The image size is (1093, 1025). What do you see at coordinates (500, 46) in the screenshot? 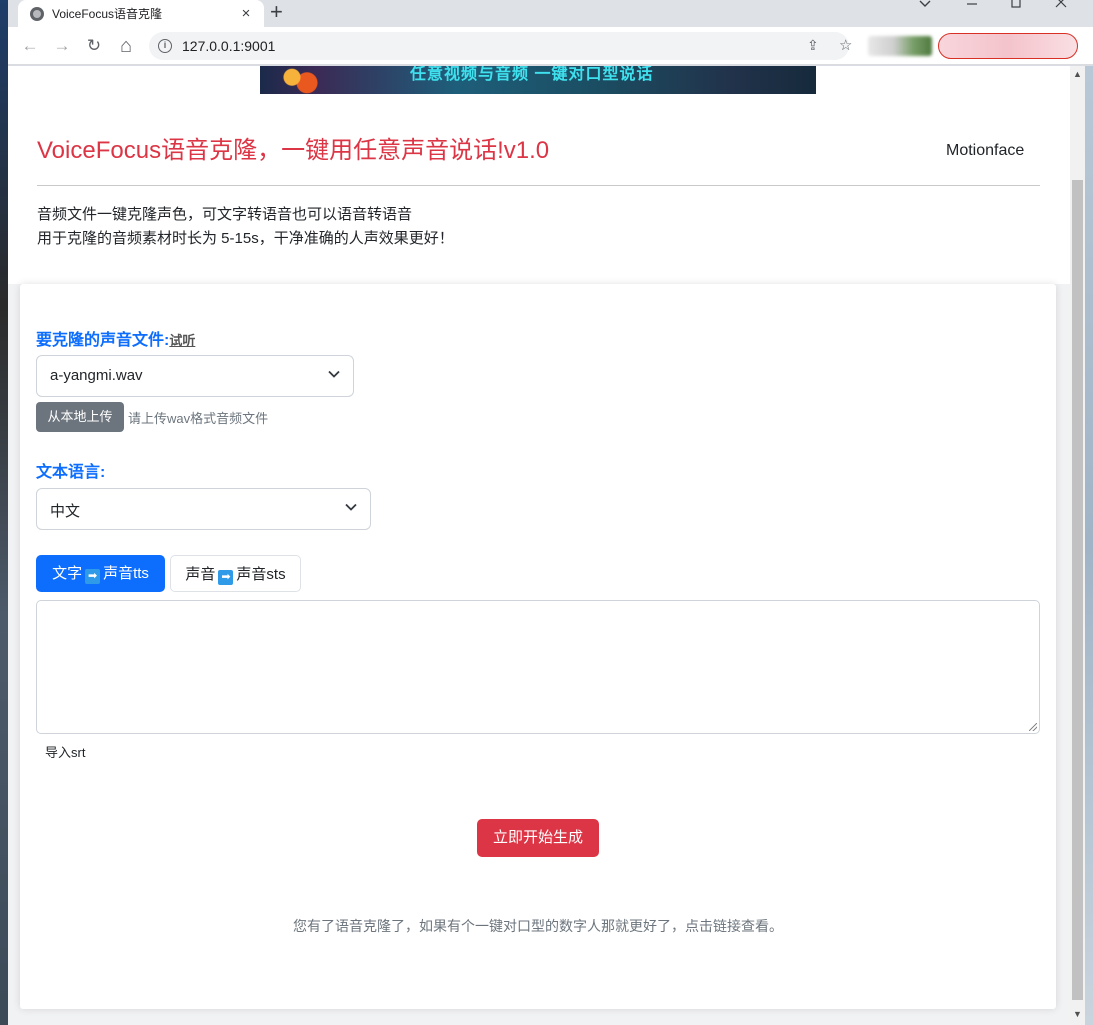
I see `address-bar: i 127.0.0.1:9001 ⇪ ☆` at bounding box center [500, 46].